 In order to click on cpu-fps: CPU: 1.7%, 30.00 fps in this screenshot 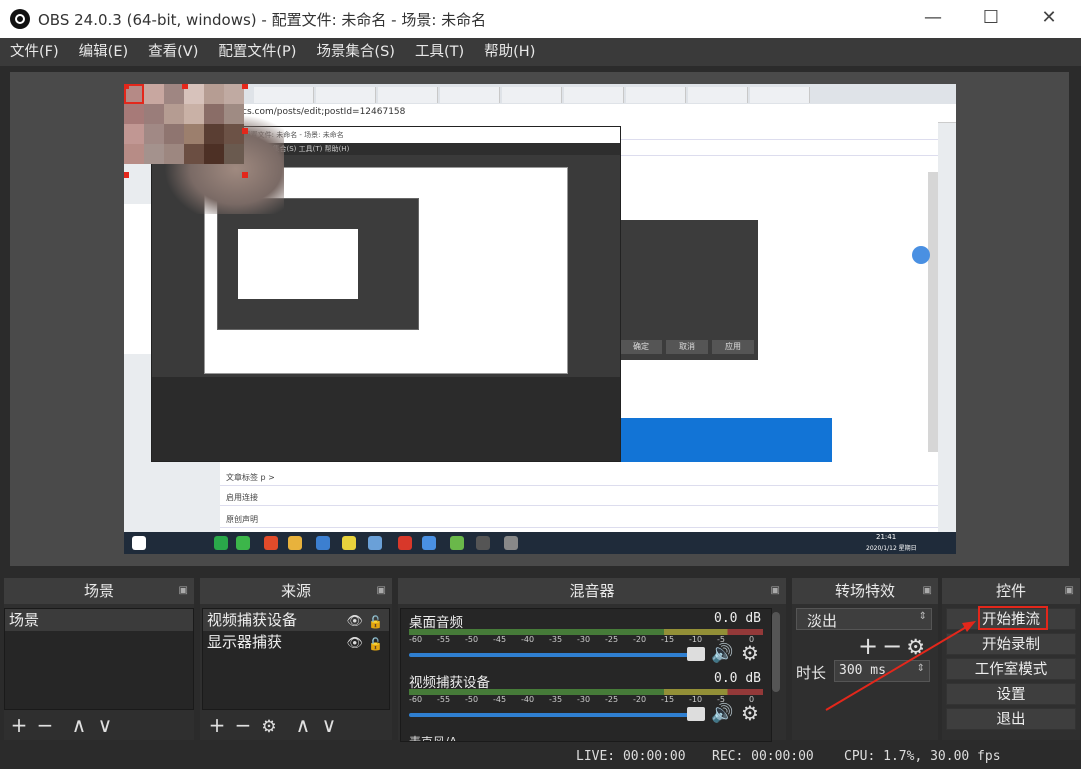, I will do `click(922, 756)`.